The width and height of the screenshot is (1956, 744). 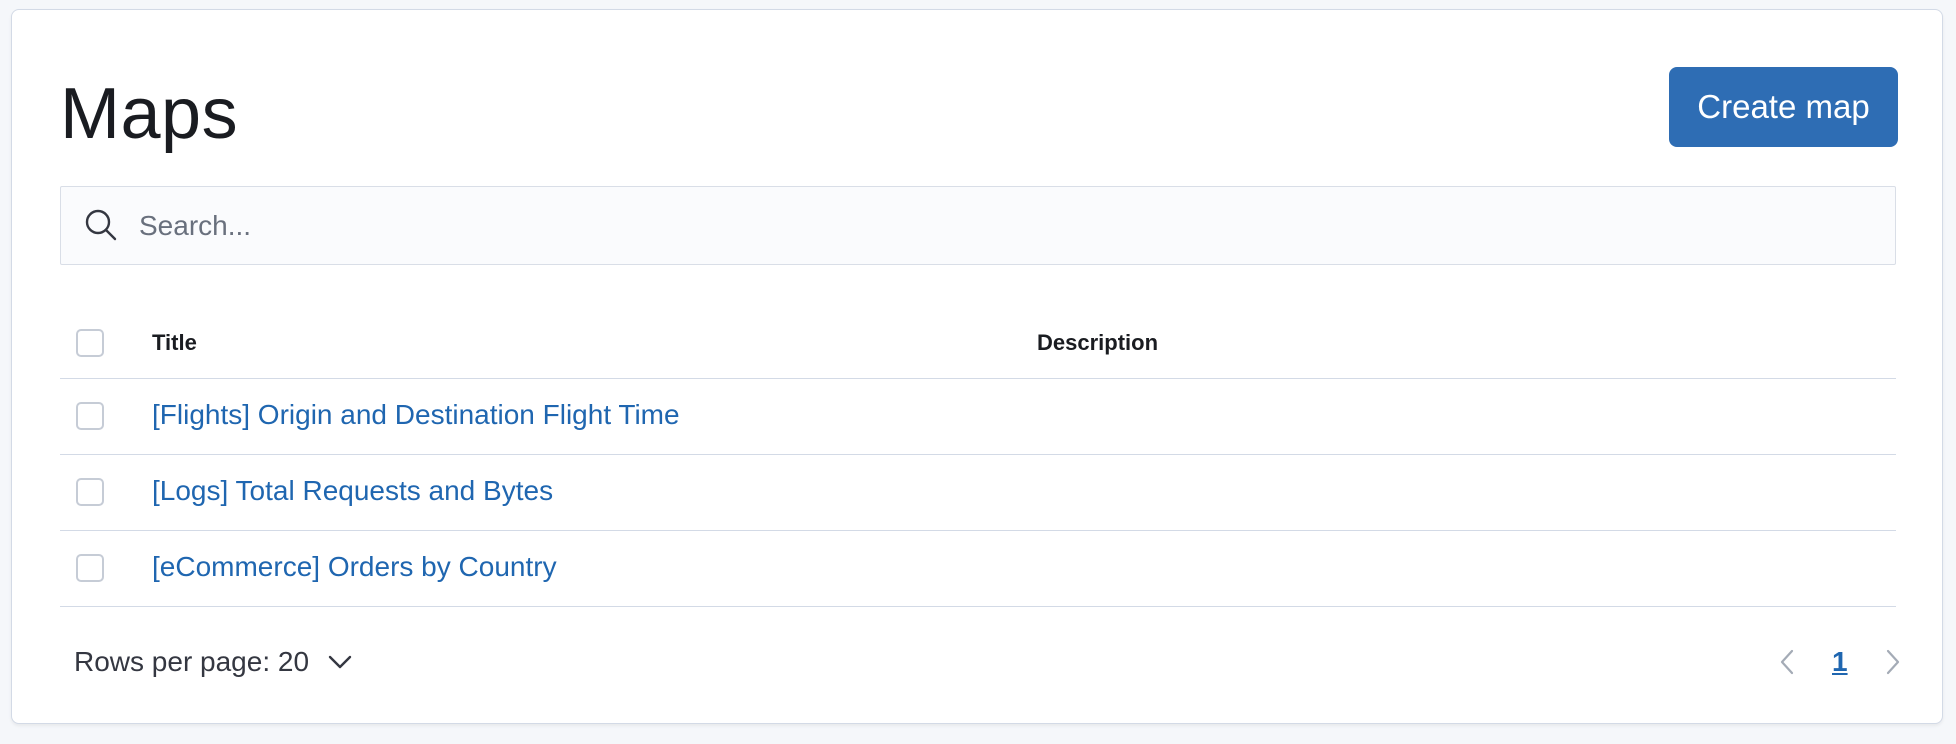 I want to click on page-number-current: 1, so click(x=1840, y=662).